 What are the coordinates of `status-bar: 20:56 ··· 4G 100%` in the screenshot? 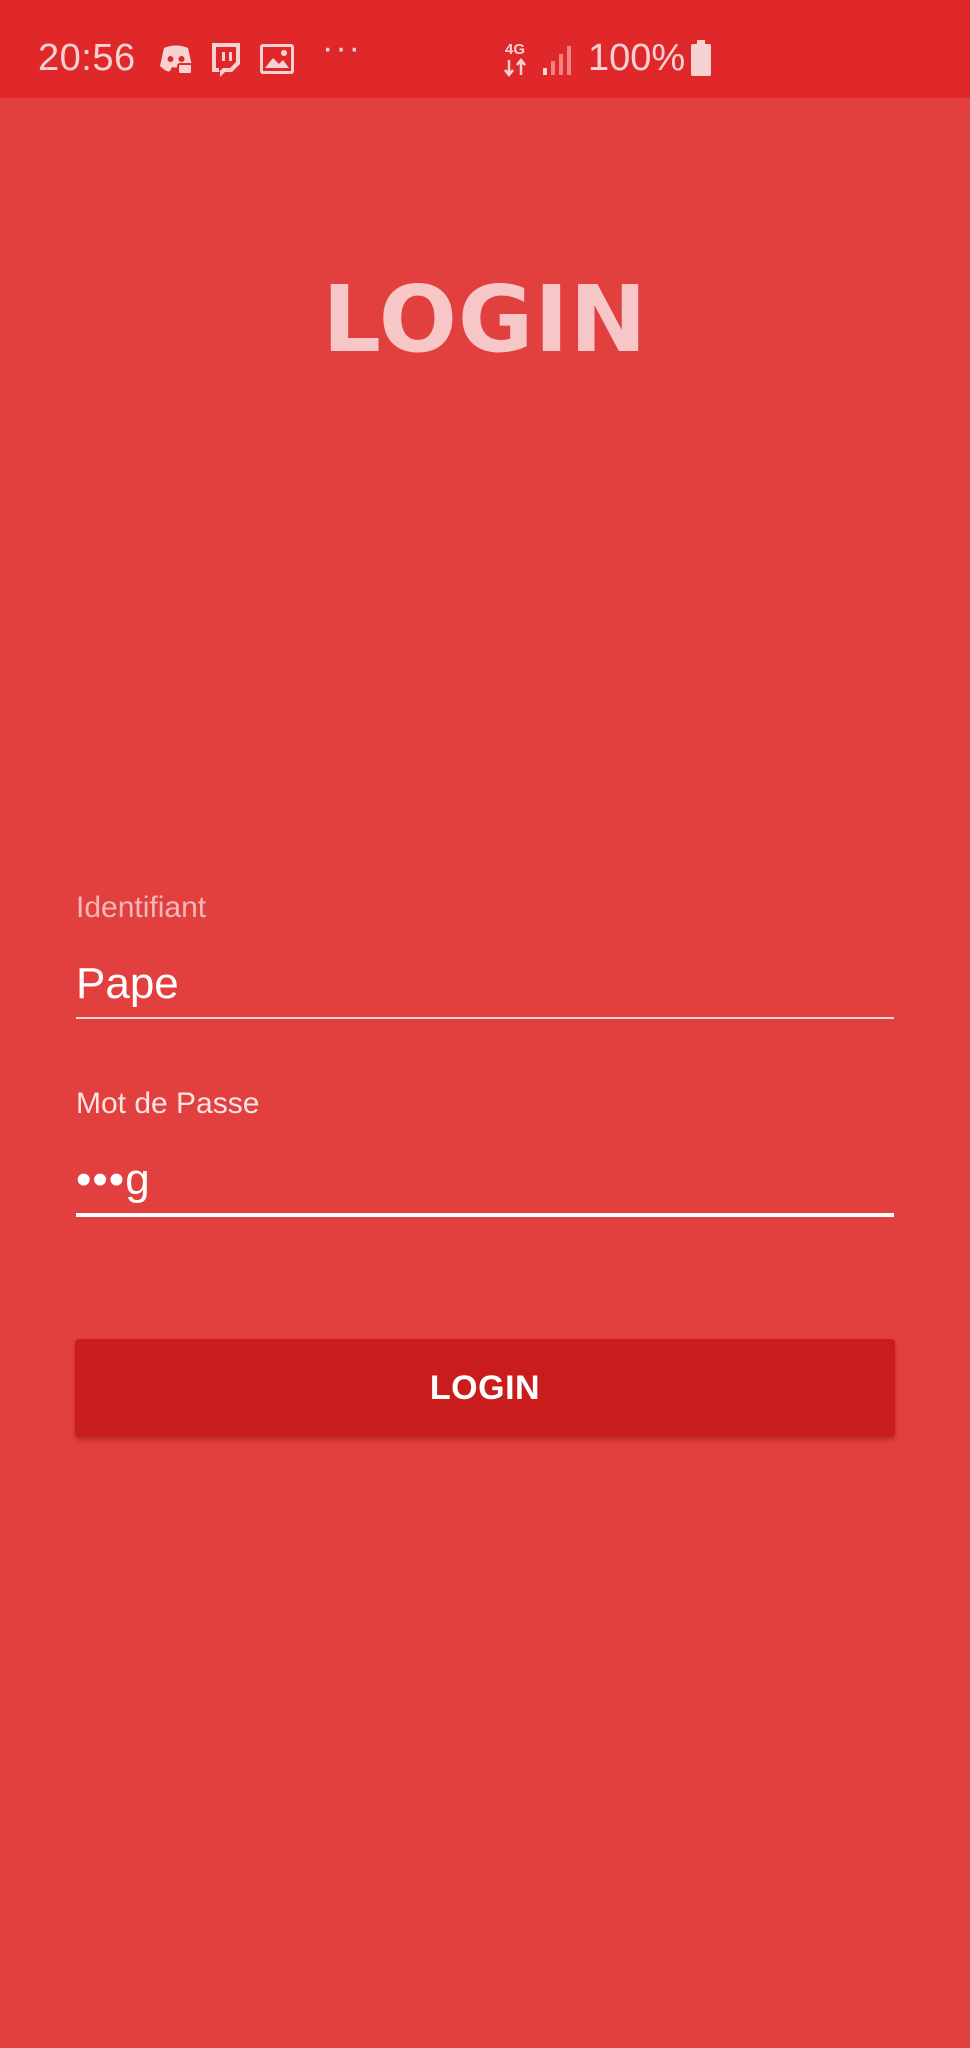 It's located at (485, 49).